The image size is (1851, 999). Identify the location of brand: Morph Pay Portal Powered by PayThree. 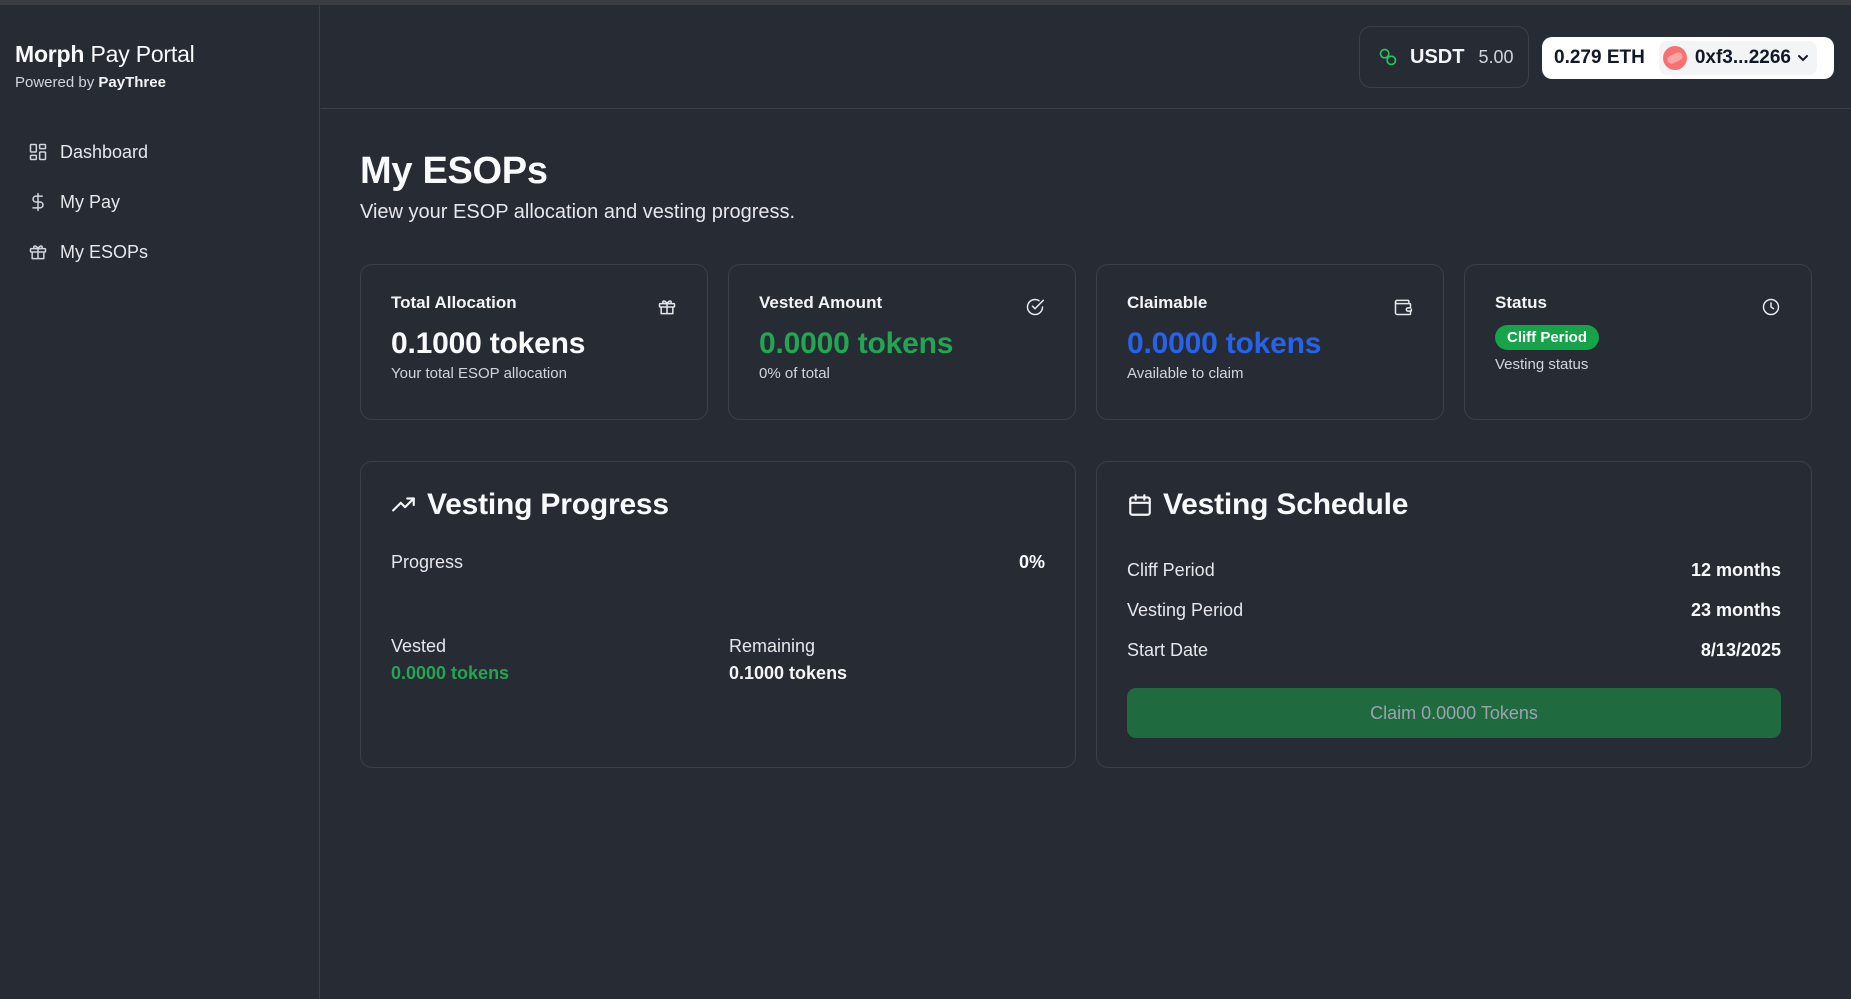
(105, 66).